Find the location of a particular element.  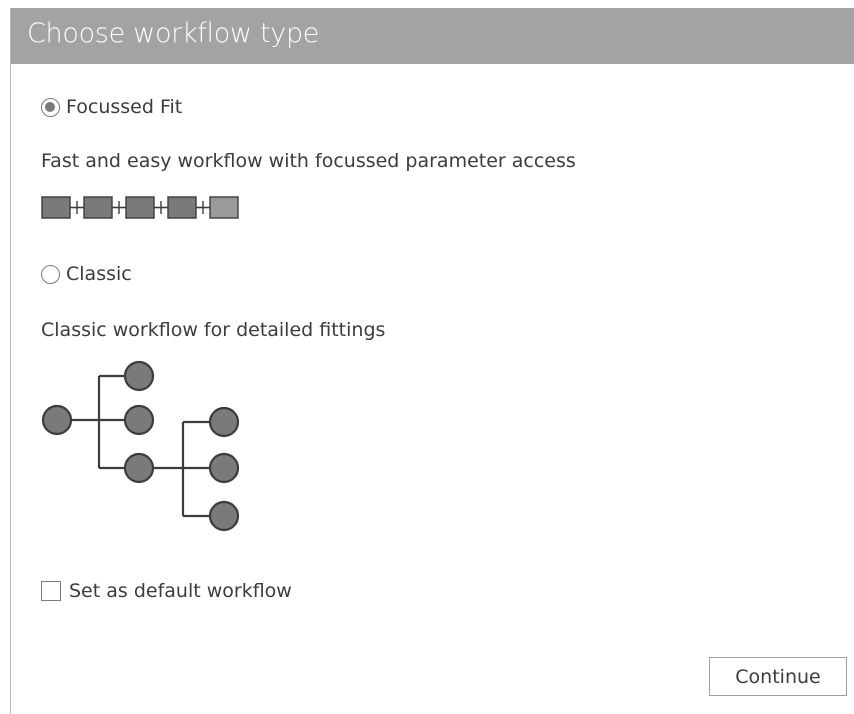

radio-label-classic: Classic is located at coordinates (99, 274).